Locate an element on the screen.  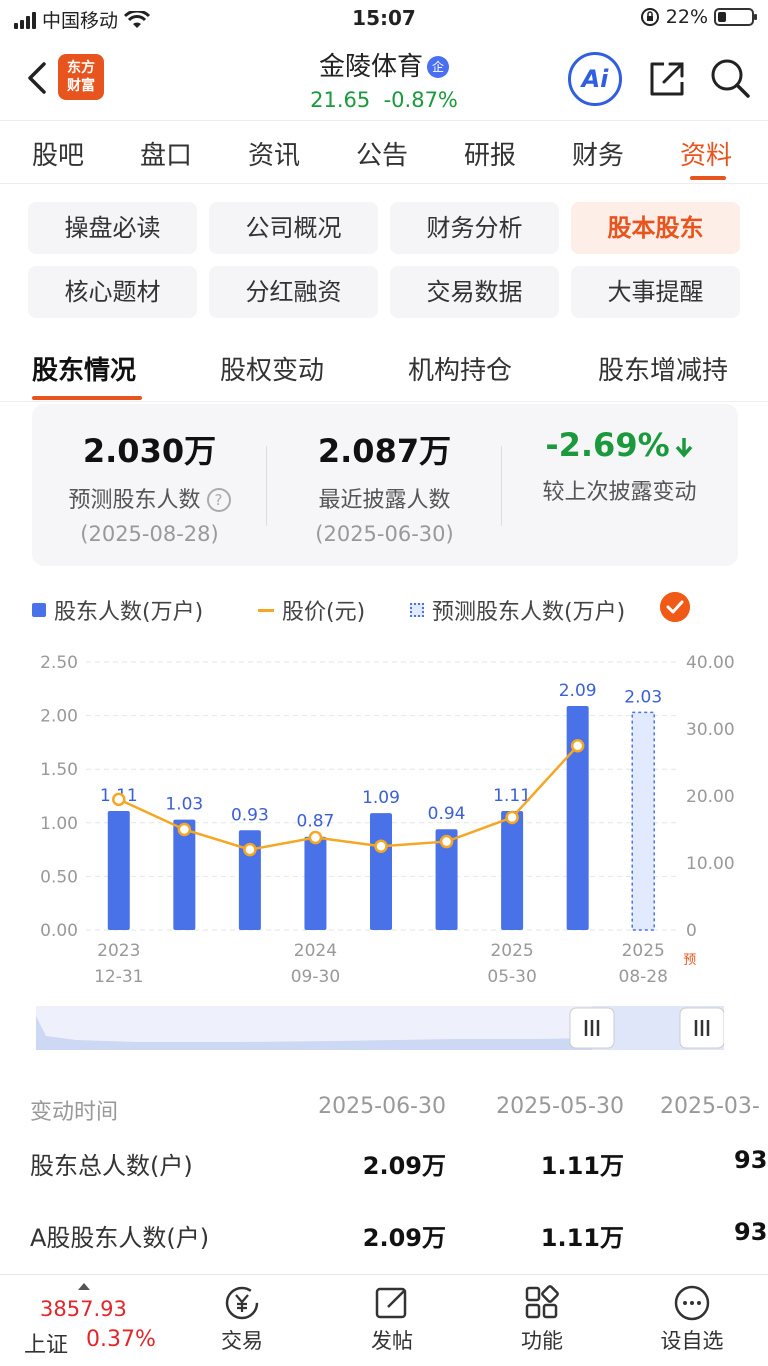
data-label: 0.93 is located at coordinates (250, 815).